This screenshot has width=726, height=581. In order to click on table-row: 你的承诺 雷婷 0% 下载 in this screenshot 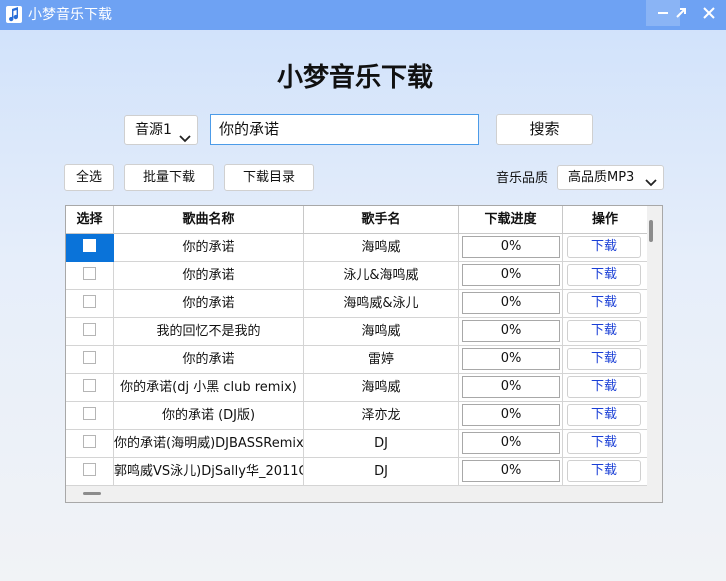, I will do `click(356, 360)`.